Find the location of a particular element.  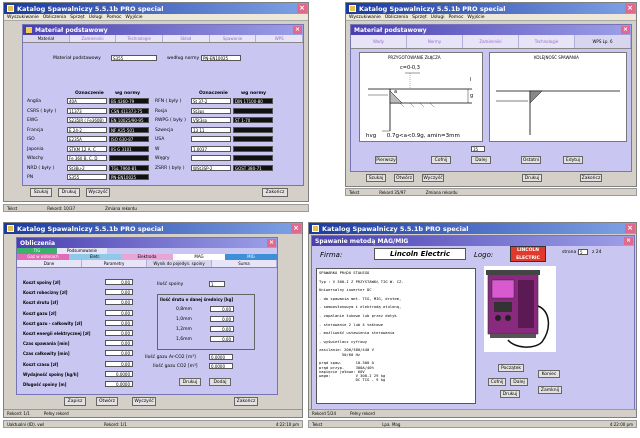

tab: Wynik do pojedyn. spoiny is located at coordinates (179, 263).